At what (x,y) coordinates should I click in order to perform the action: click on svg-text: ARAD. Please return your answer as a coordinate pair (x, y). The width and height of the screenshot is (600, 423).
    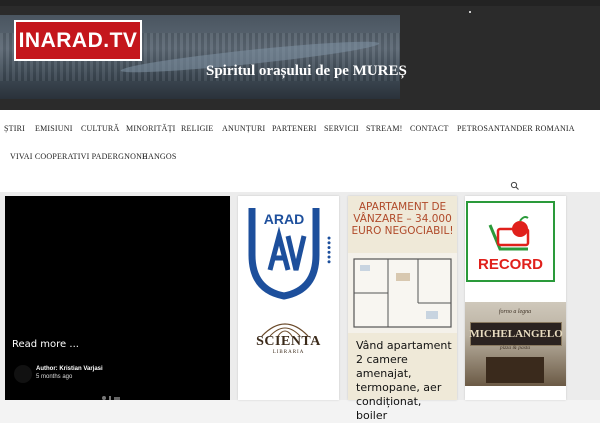
    Looking at the image, I should click on (284, 219).